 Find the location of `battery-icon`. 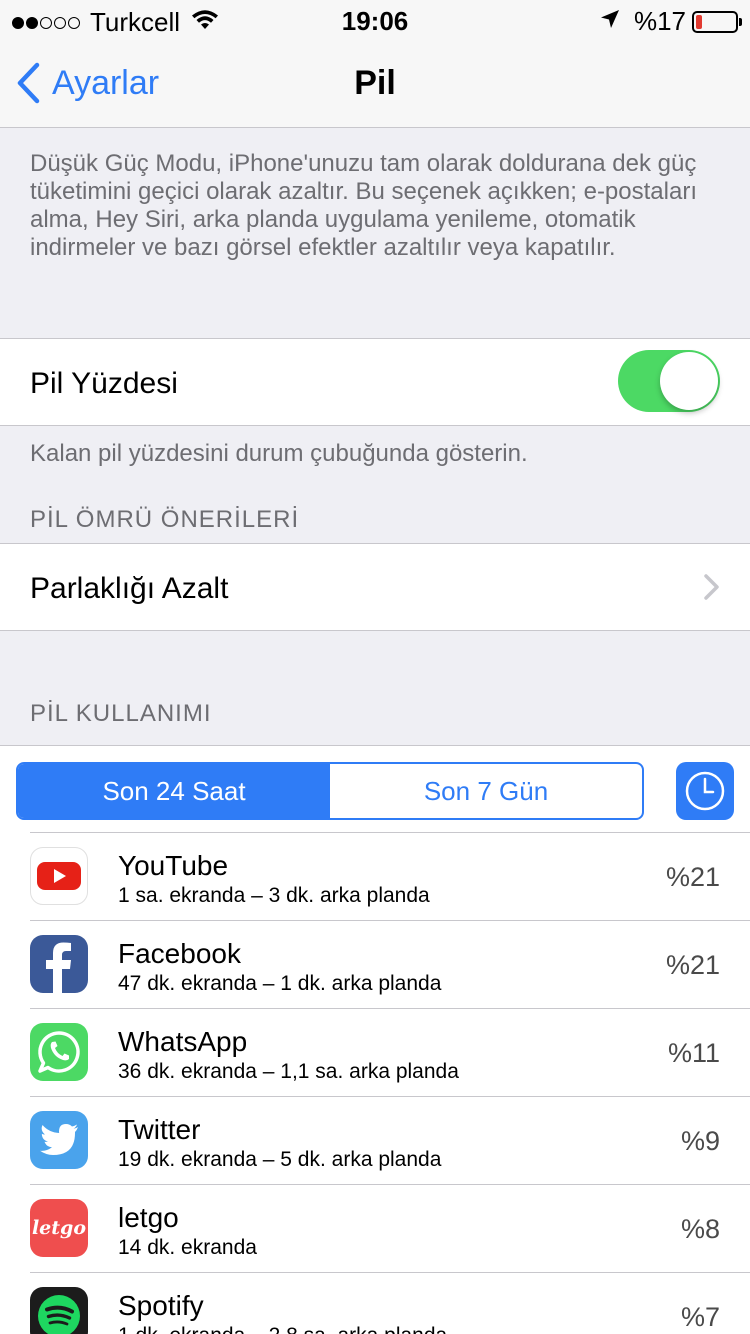

battery-icon is located at coordinates (717, 21).